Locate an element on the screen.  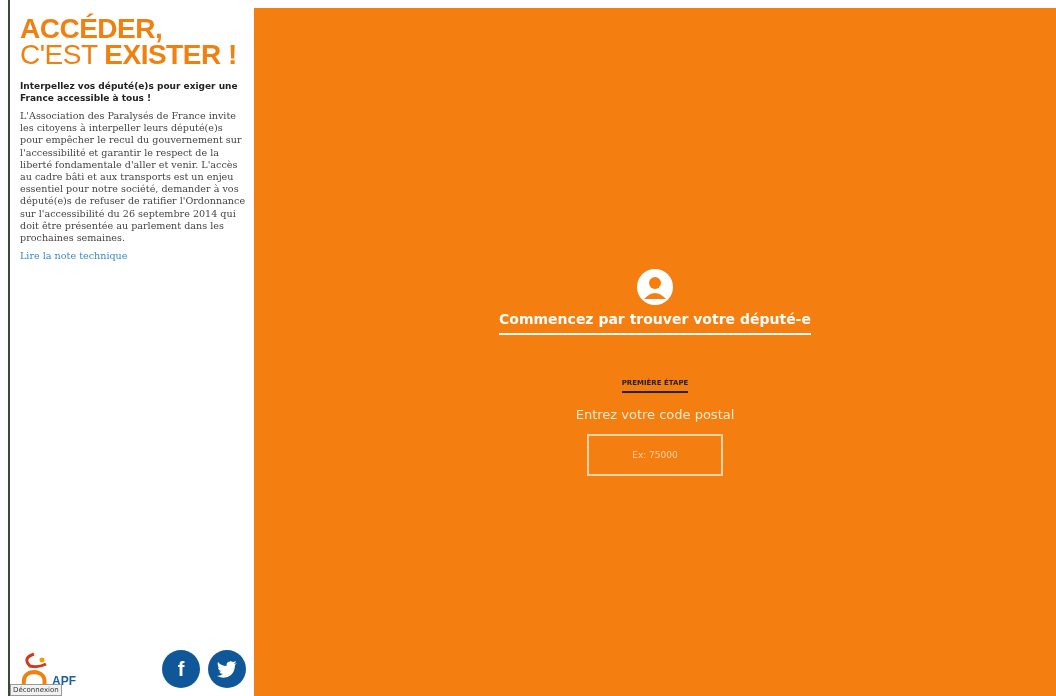
note-link: Lire la note technique is located at coordinates (74, 256).